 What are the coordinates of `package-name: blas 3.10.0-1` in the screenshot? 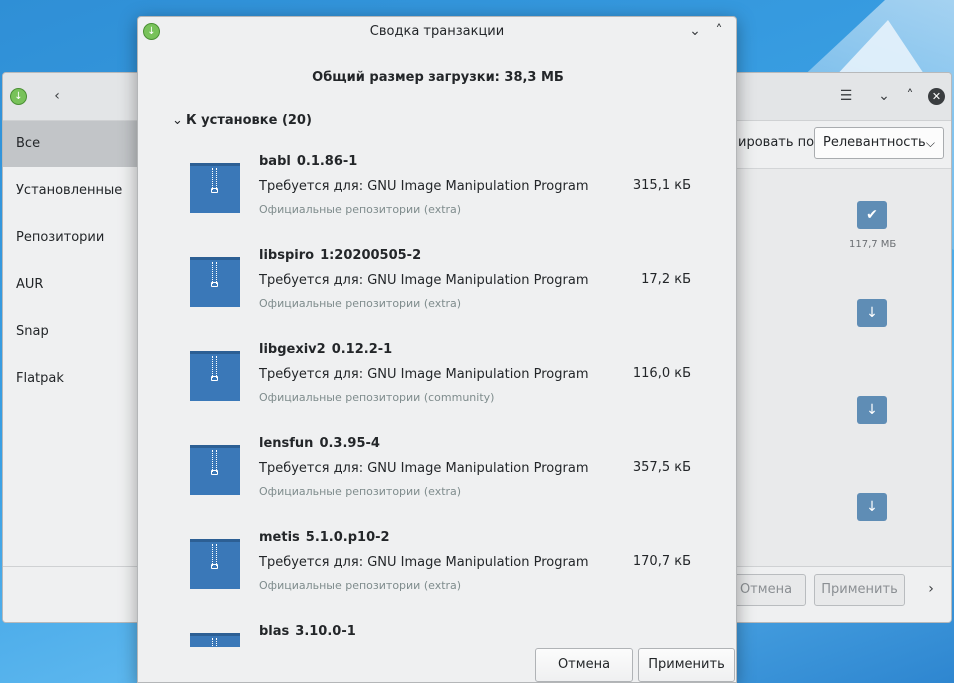 It's located at (307, 631).